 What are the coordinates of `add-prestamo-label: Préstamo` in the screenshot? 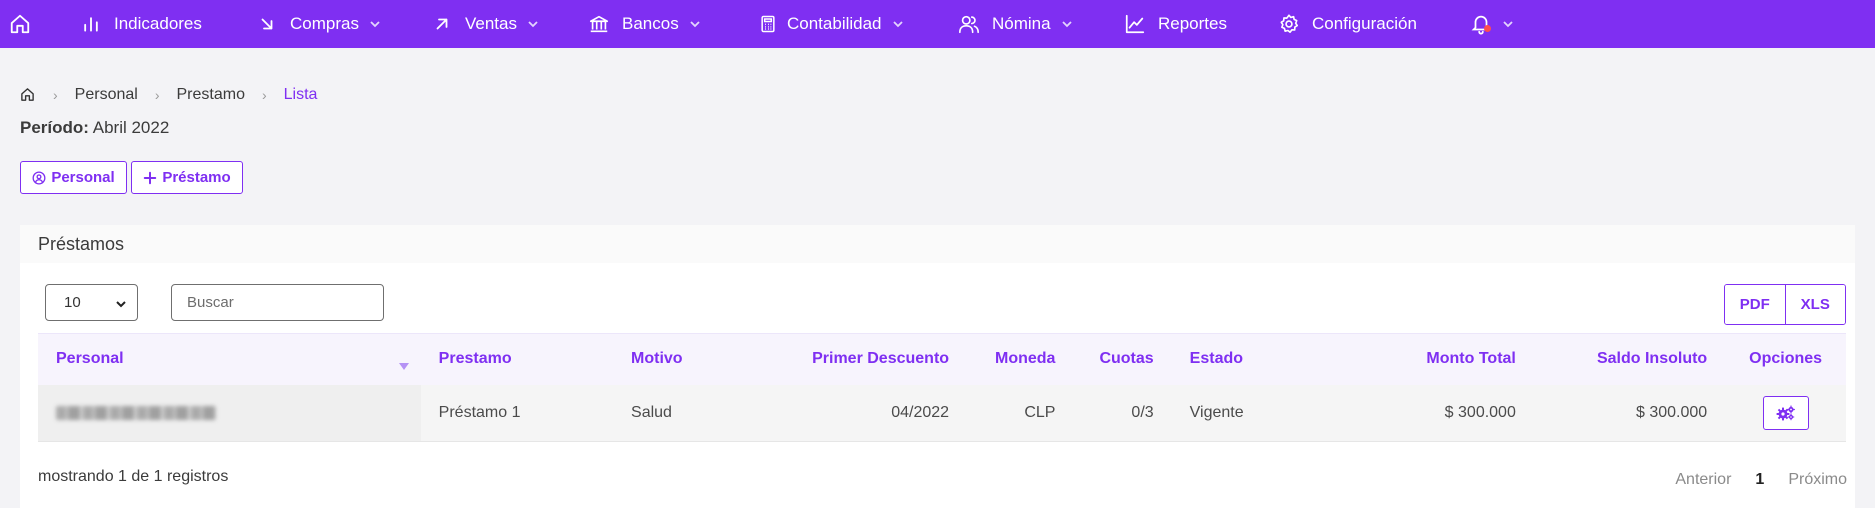 It's located at (196, 177).